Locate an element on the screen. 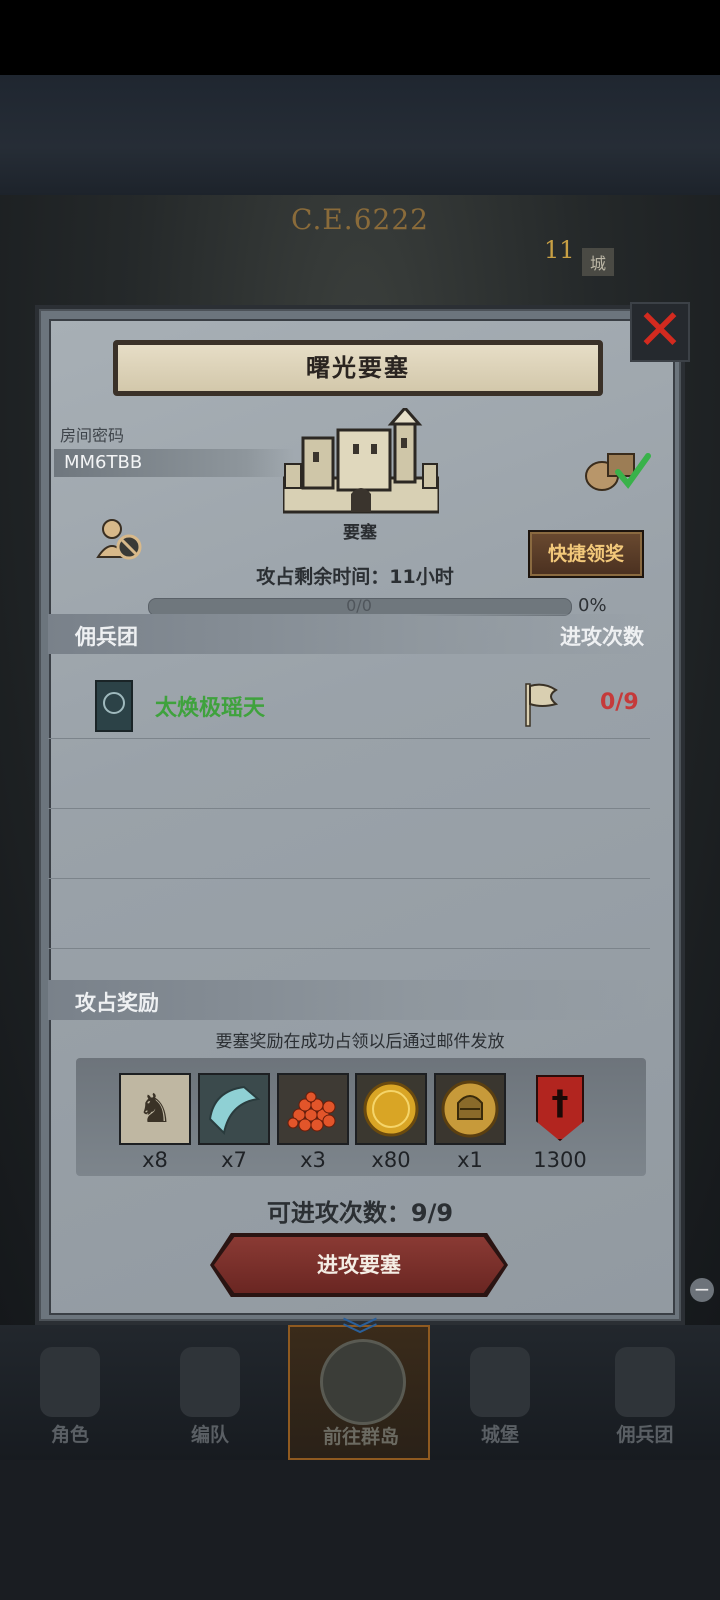 This screenshot has width=720, height=1600. knight-icon is located at coordinates (70, 1382).